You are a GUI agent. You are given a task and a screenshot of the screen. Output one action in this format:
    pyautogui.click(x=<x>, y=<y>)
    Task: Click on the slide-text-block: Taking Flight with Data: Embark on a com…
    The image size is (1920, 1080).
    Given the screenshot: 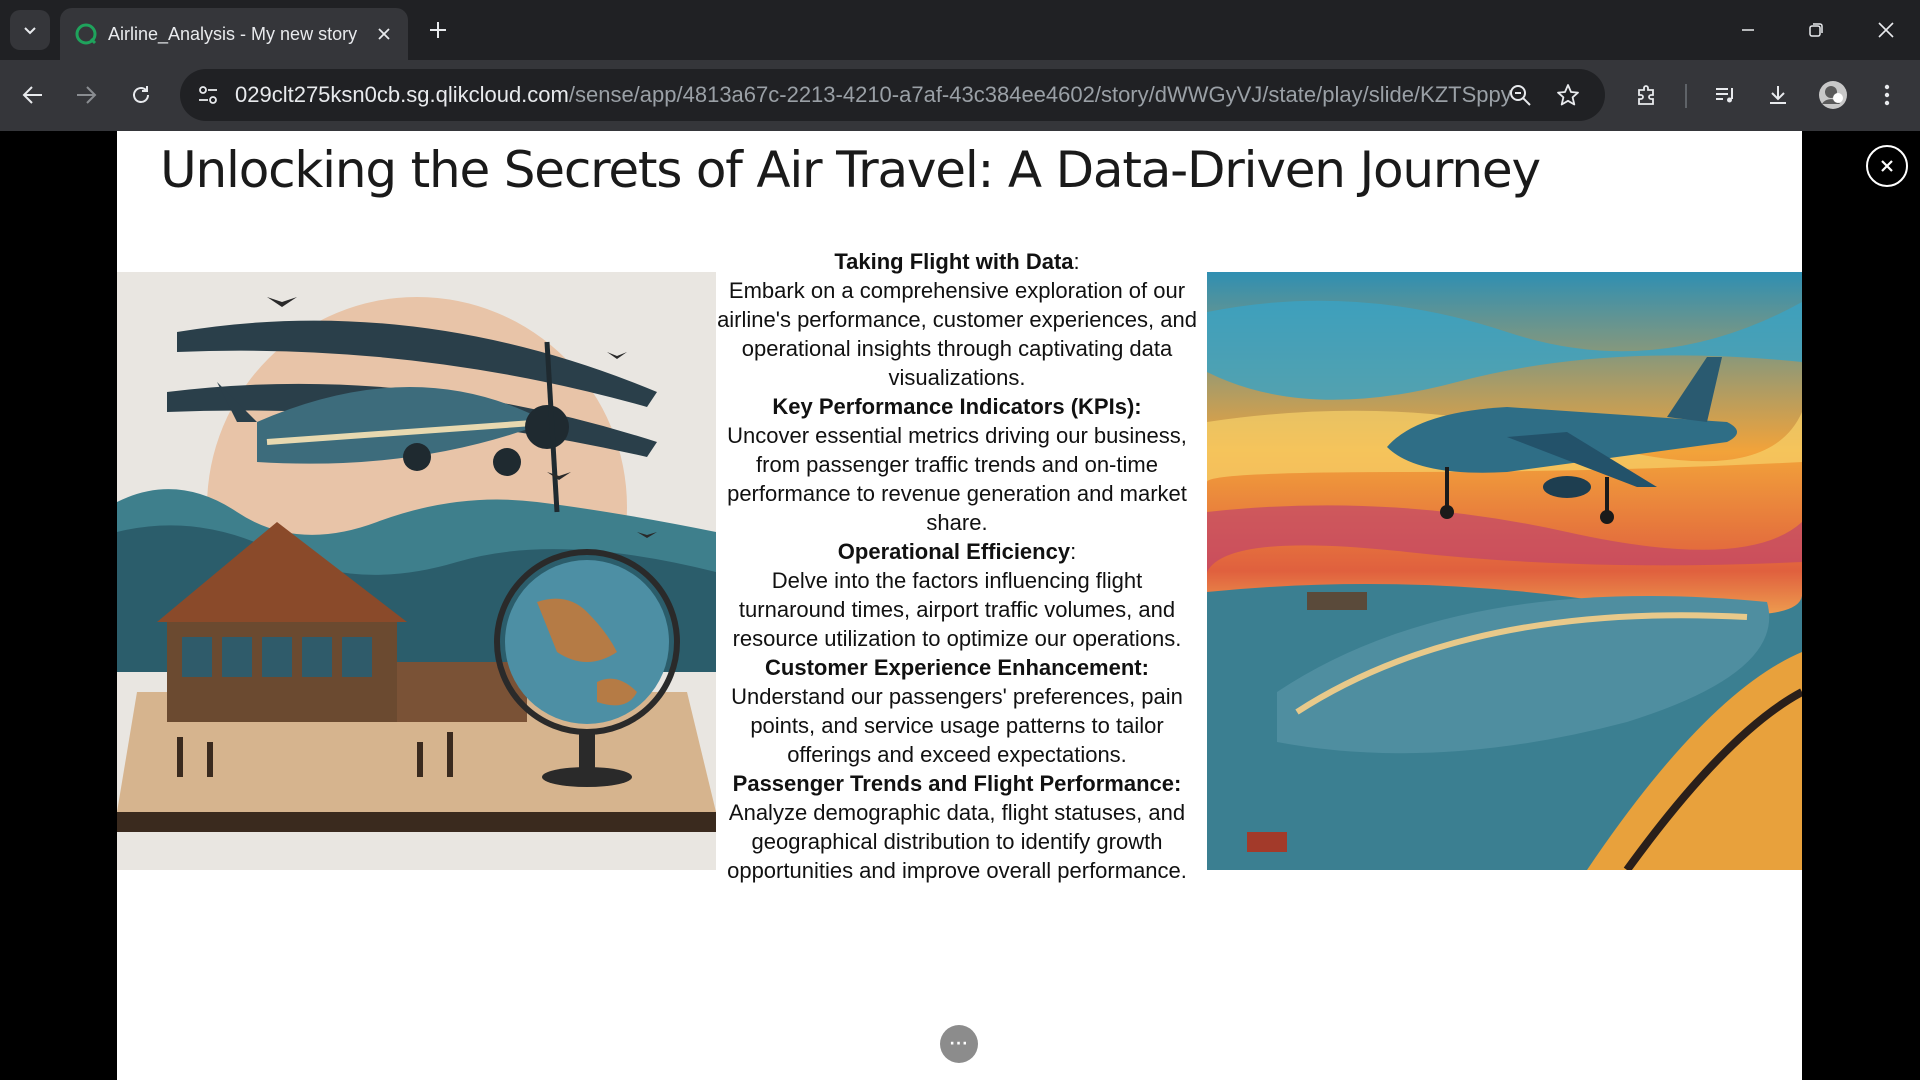 What is the action you would take?
    pyautogui.click(x=957, y=566)
    